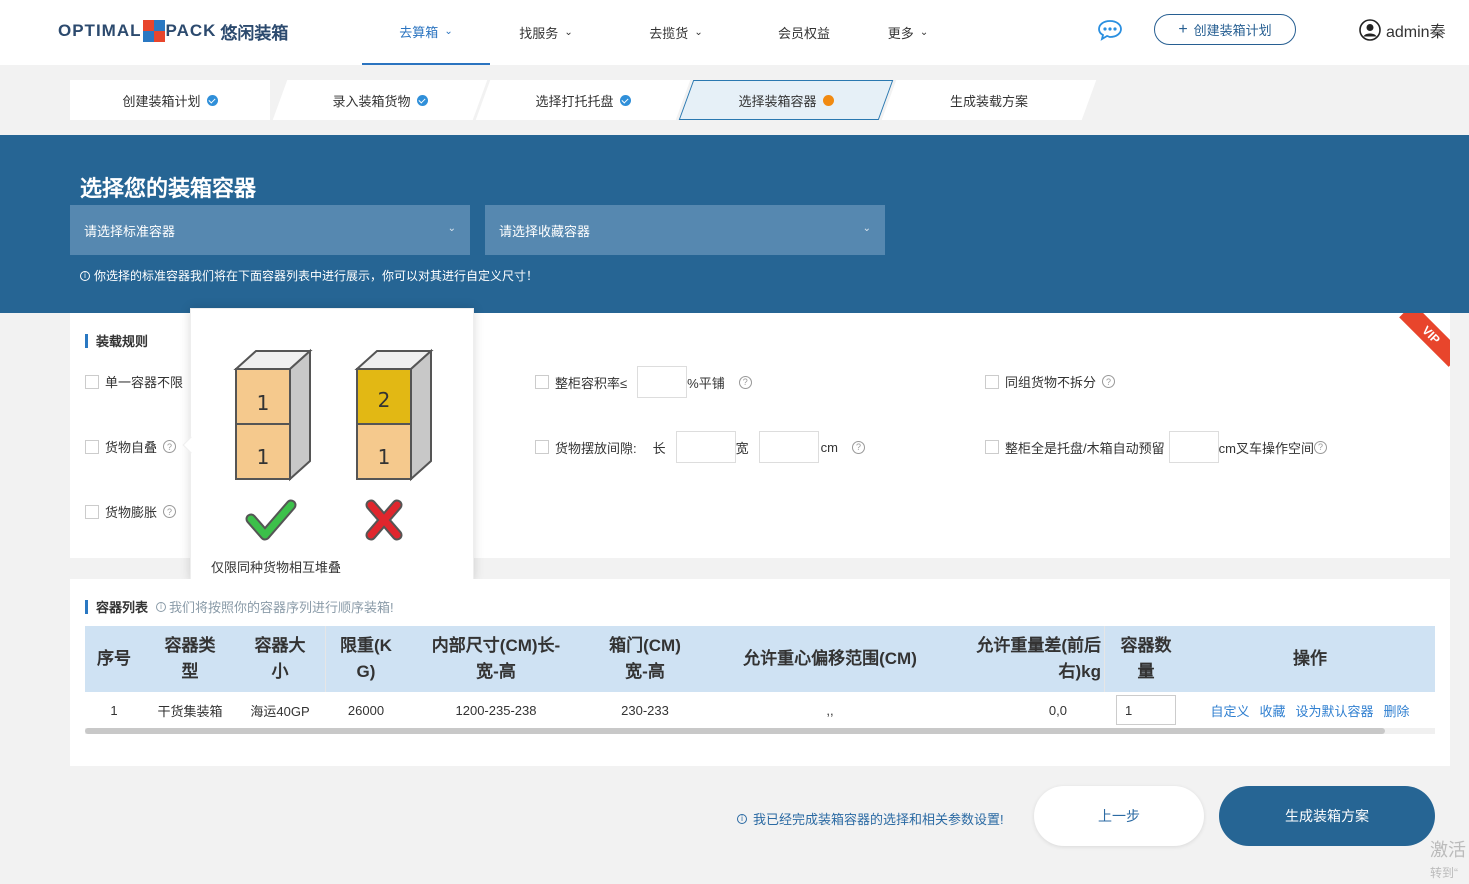 This screenshot has height=884, width=1469. What do you see at coordinates (144, 382) in the screenshot?
I see `rule-label: 单一容器不限` at bounding box center [144, 382].